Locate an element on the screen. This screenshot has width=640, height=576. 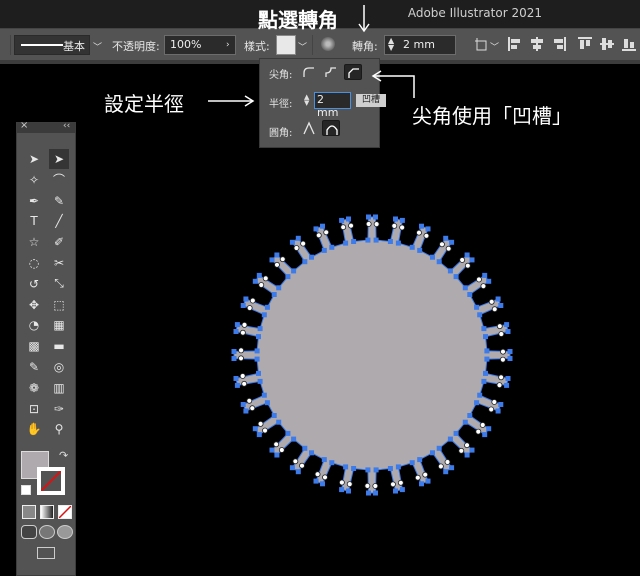
align-bottom-icon is located at coordinates (629, 44).